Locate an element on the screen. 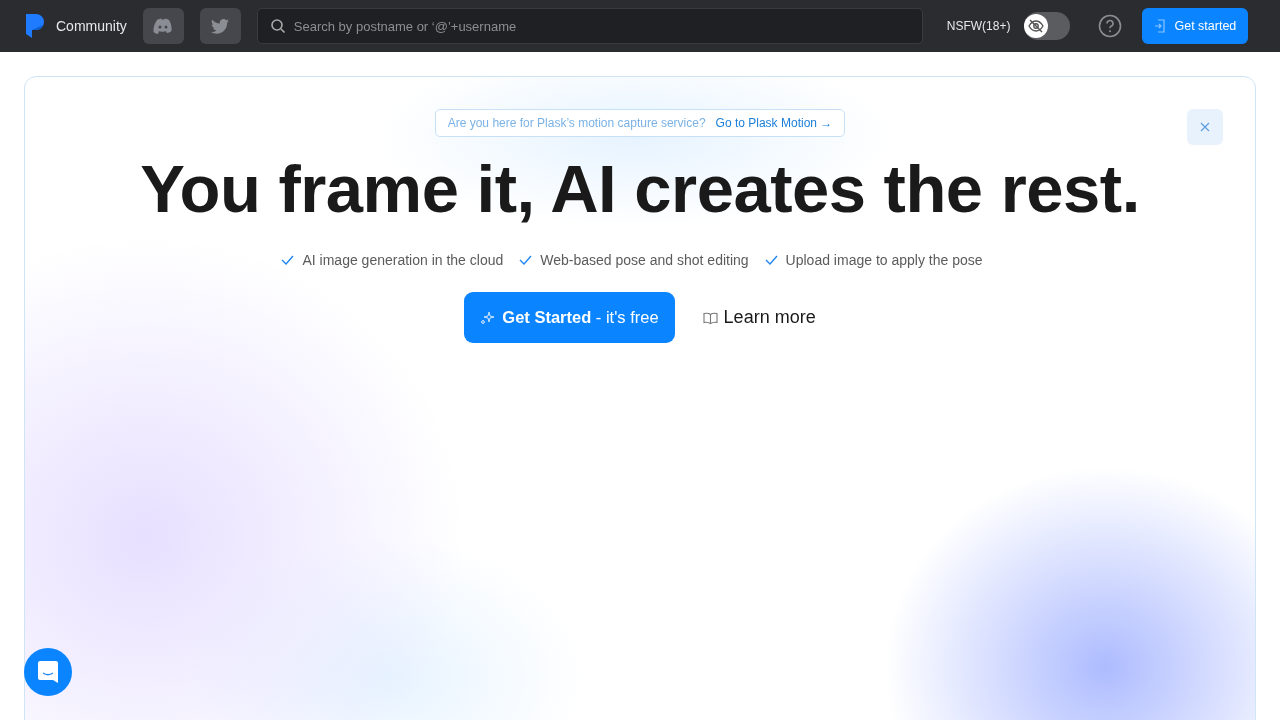 This screenshot has height=720, width=1280. get-started-free-button: Get Started - it's free is located at coordinates (569, 317).